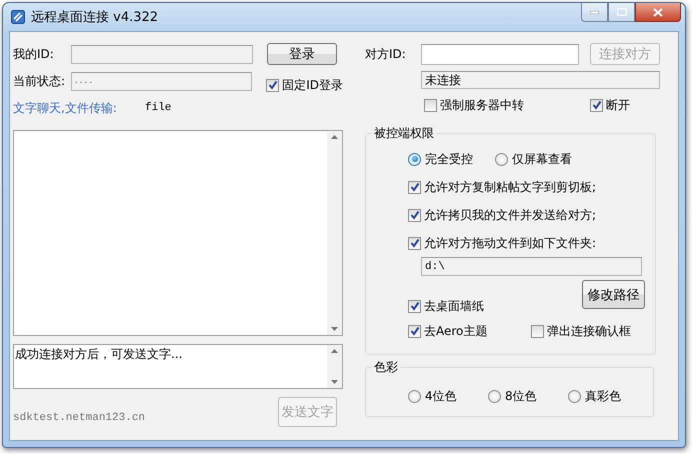 The height and width of the screenshot is (454, 692). I want to click on window-title: 远程桌面连接 v4.322, so click(94, 17).